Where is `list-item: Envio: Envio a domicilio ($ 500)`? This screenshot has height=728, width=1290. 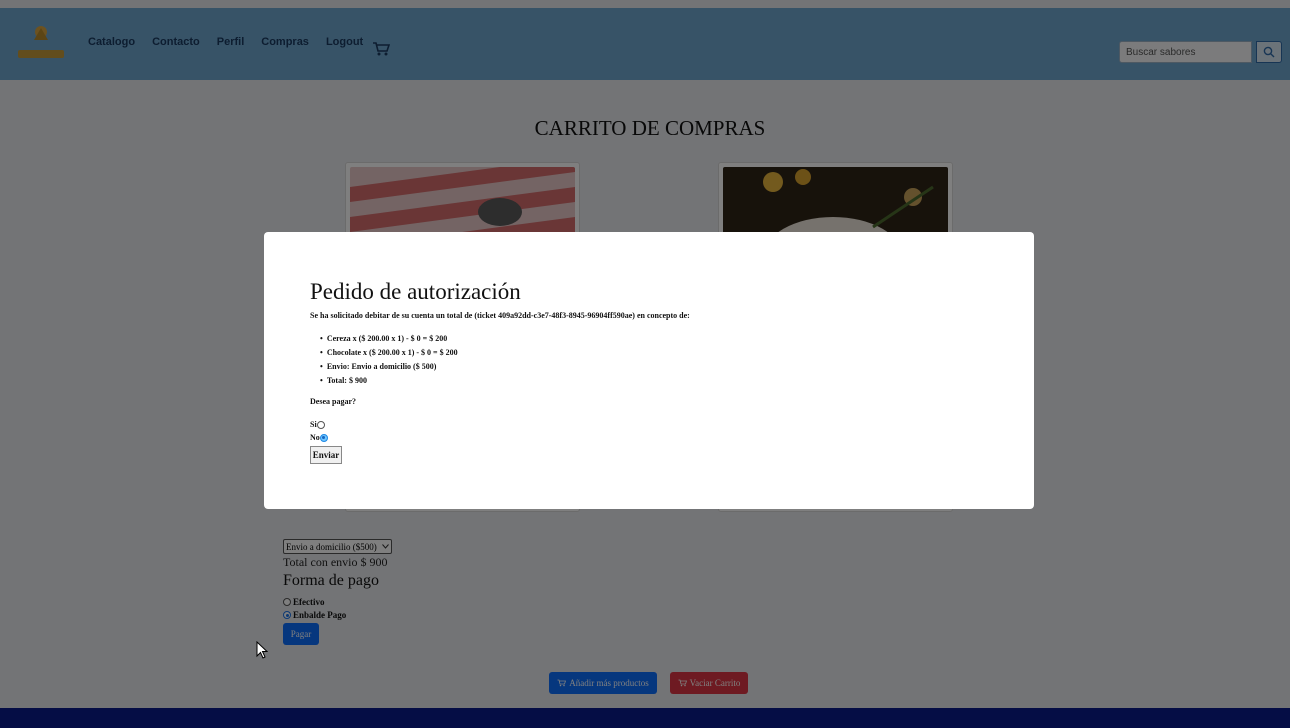 list-item: Envio: Envio a domicilio ($ 500) is located at coordinates (389, 367).